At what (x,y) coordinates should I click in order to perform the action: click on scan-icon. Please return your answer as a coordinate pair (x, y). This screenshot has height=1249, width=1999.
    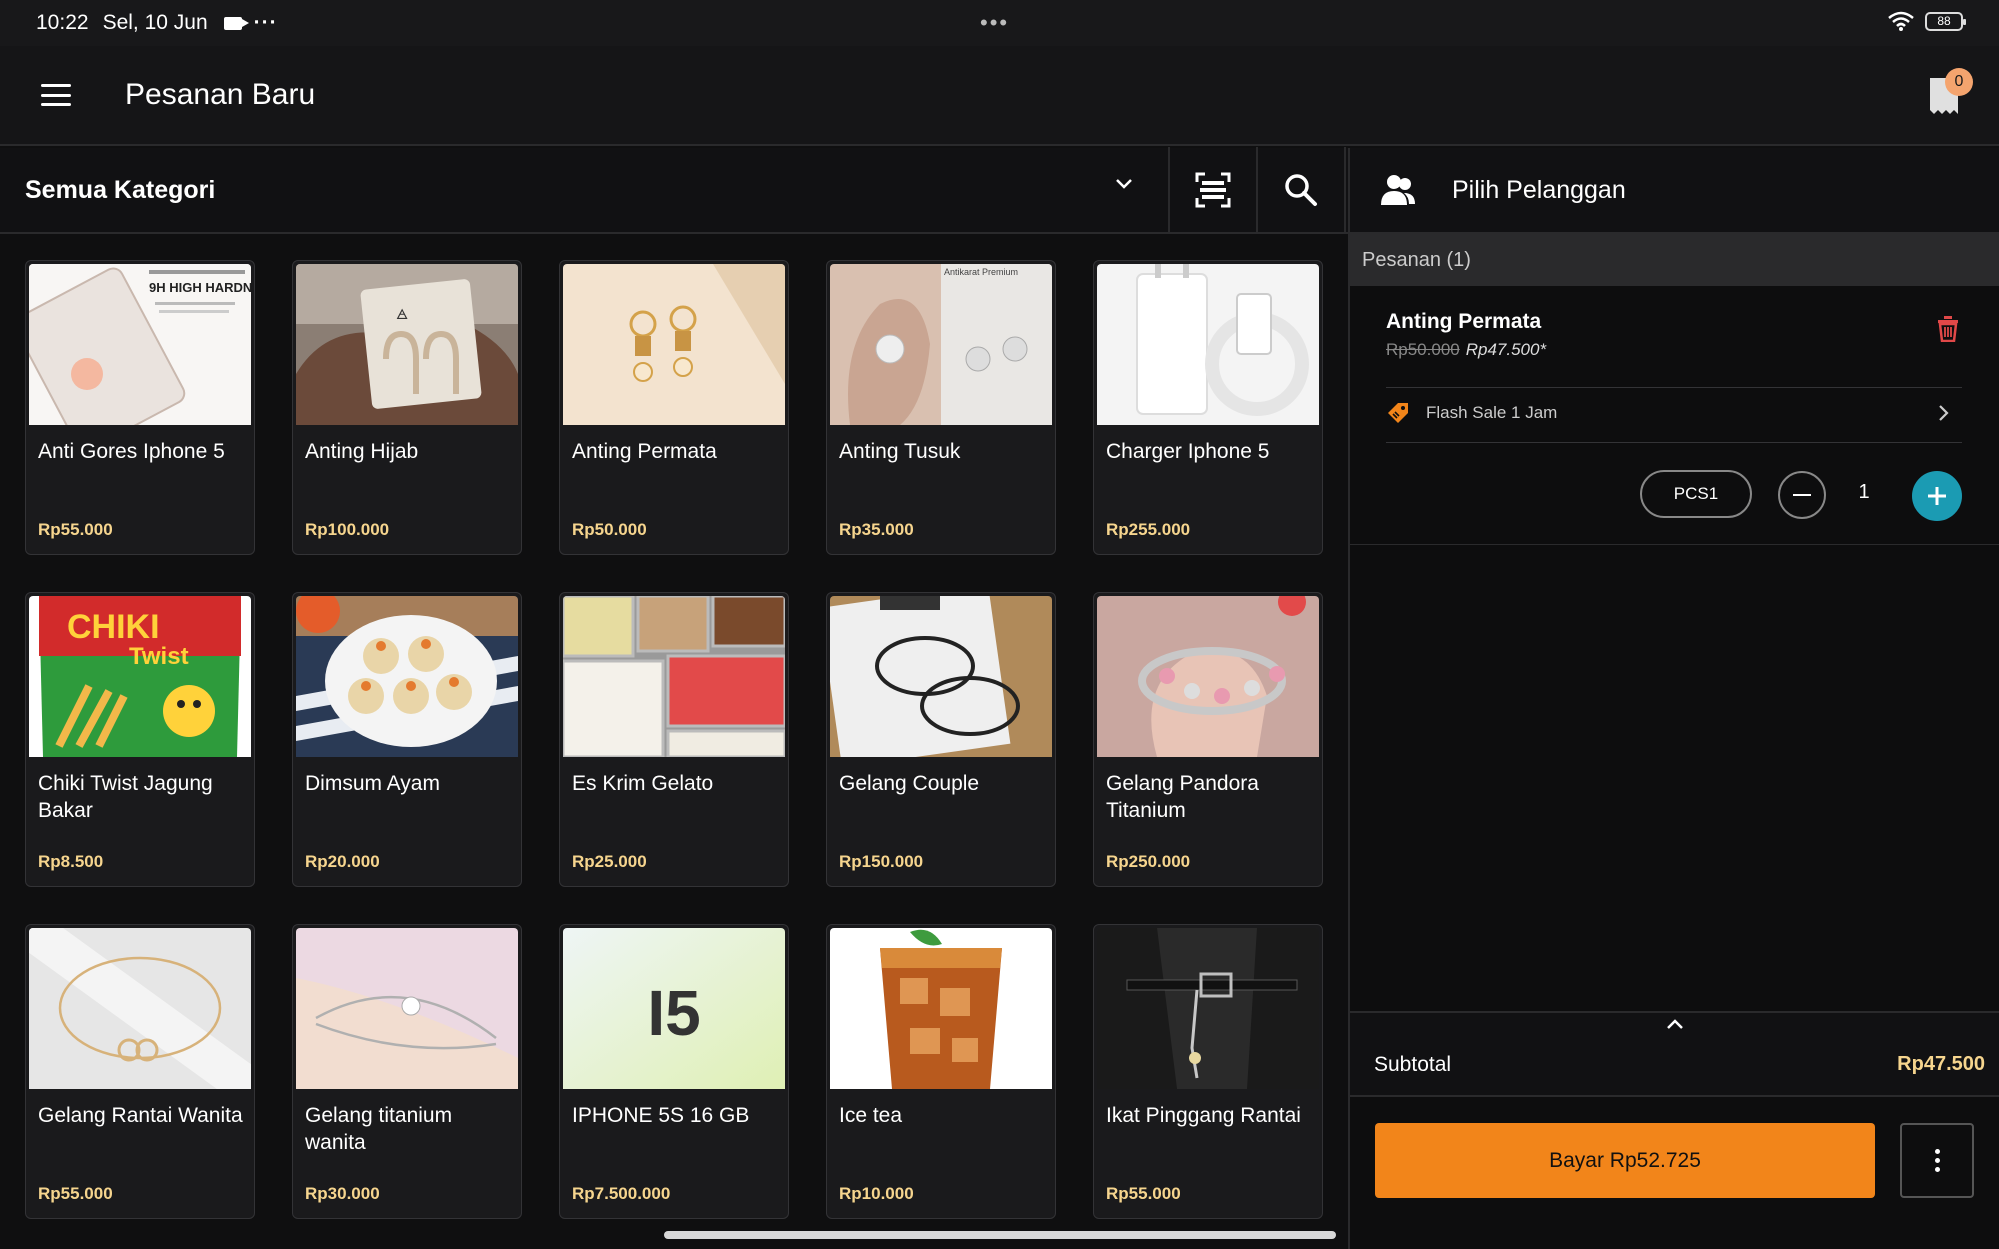
    Looking at the image, I should click on (1213, 190).